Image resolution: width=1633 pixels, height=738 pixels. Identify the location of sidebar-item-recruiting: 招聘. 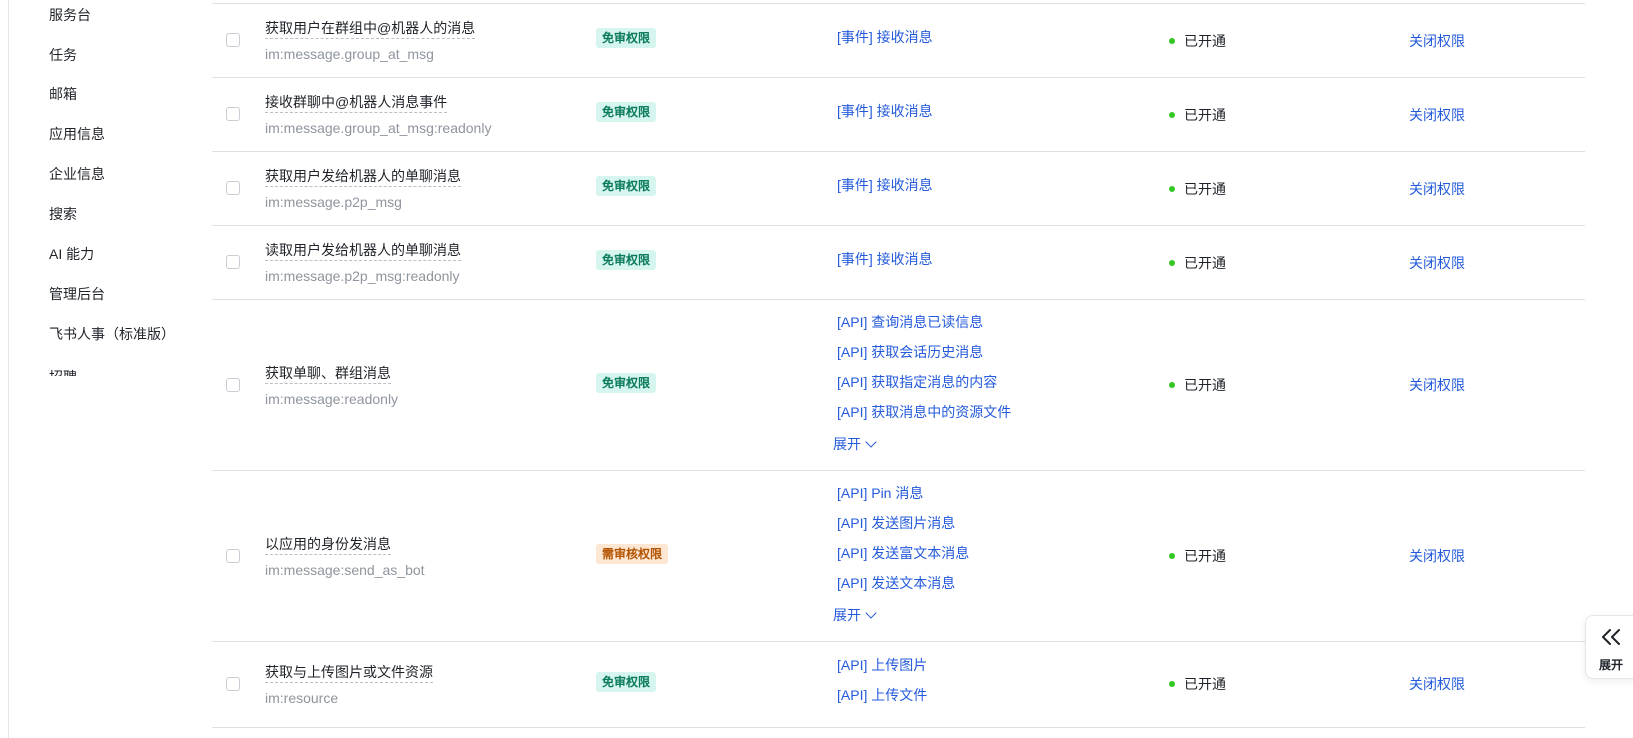
(63, 371).